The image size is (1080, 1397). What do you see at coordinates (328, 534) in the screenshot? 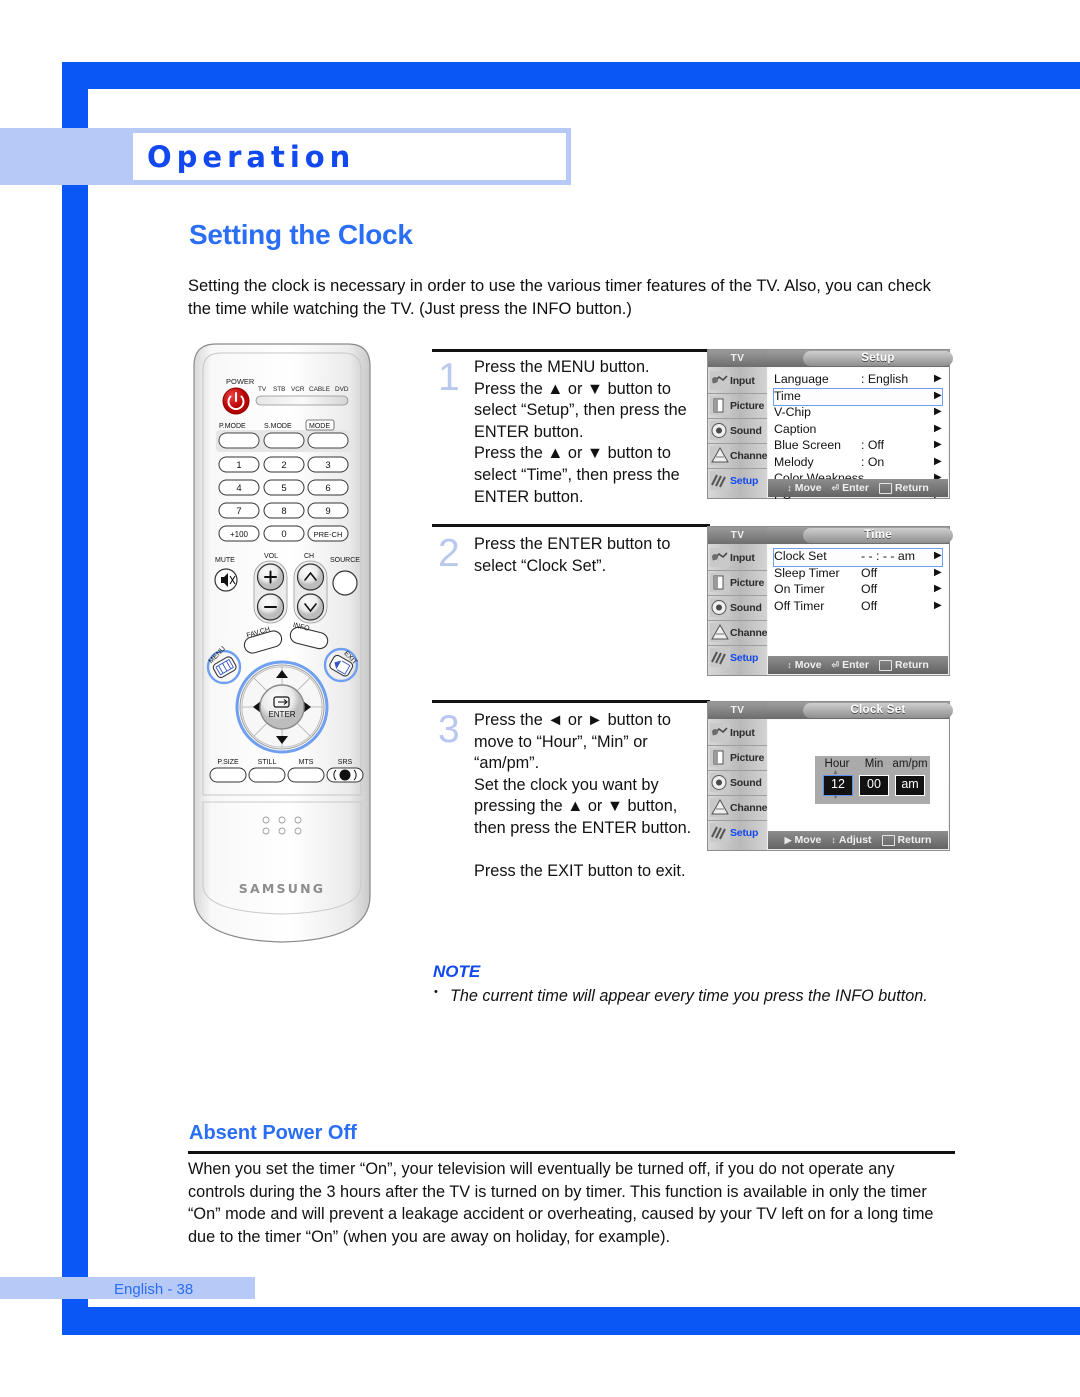
I see `svg-text: PRE-CH` at bounding box center [328, 534].